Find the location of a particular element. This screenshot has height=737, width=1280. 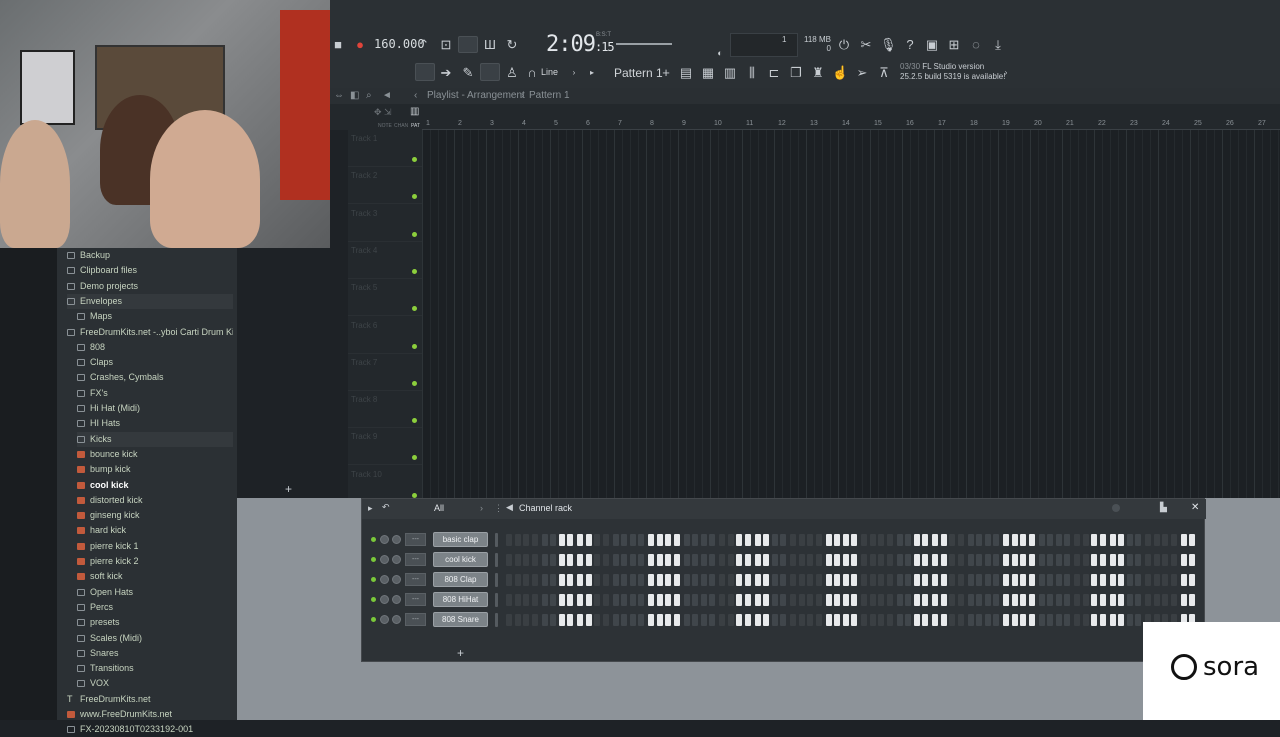

browser-file: bump kick is located at coordinates (155, 469).